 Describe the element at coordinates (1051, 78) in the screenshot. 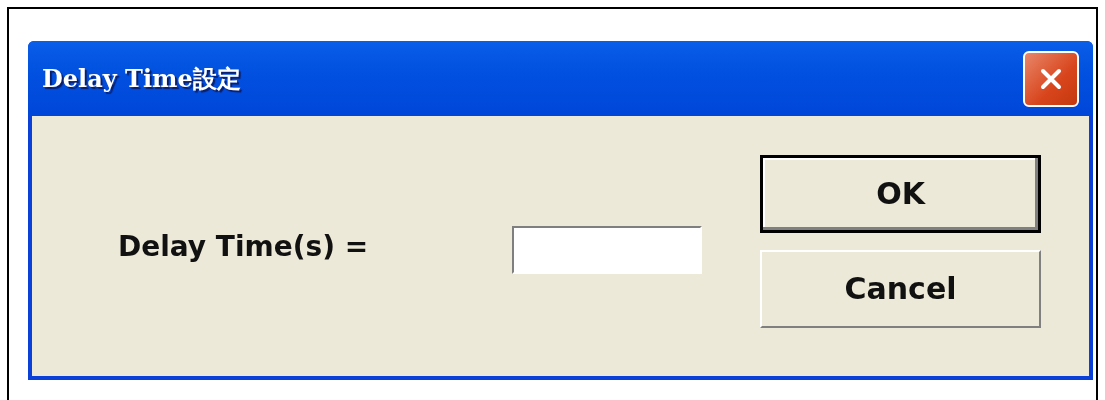

I see `close-button` at that location.